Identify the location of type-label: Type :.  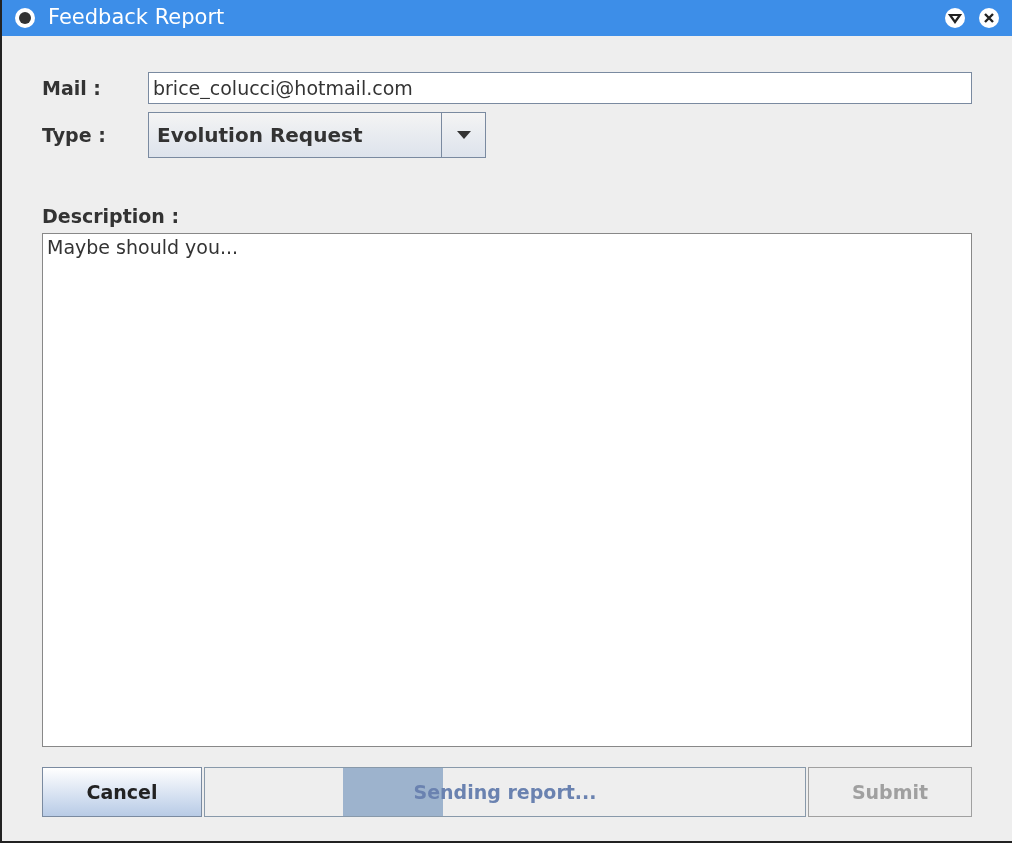
(74, 135).